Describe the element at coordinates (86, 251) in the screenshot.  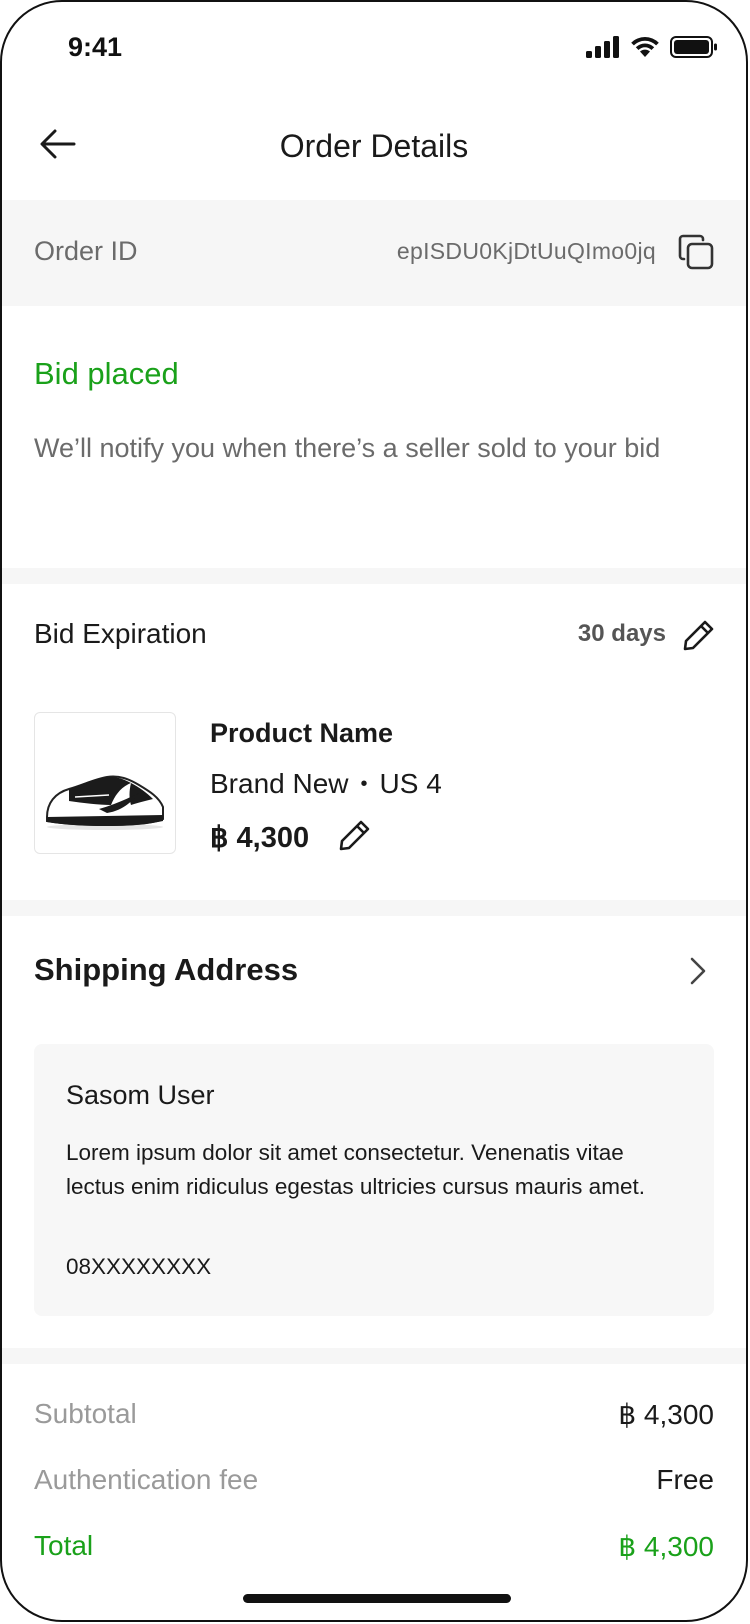
I see `order-id-label: Order ID` at that location.